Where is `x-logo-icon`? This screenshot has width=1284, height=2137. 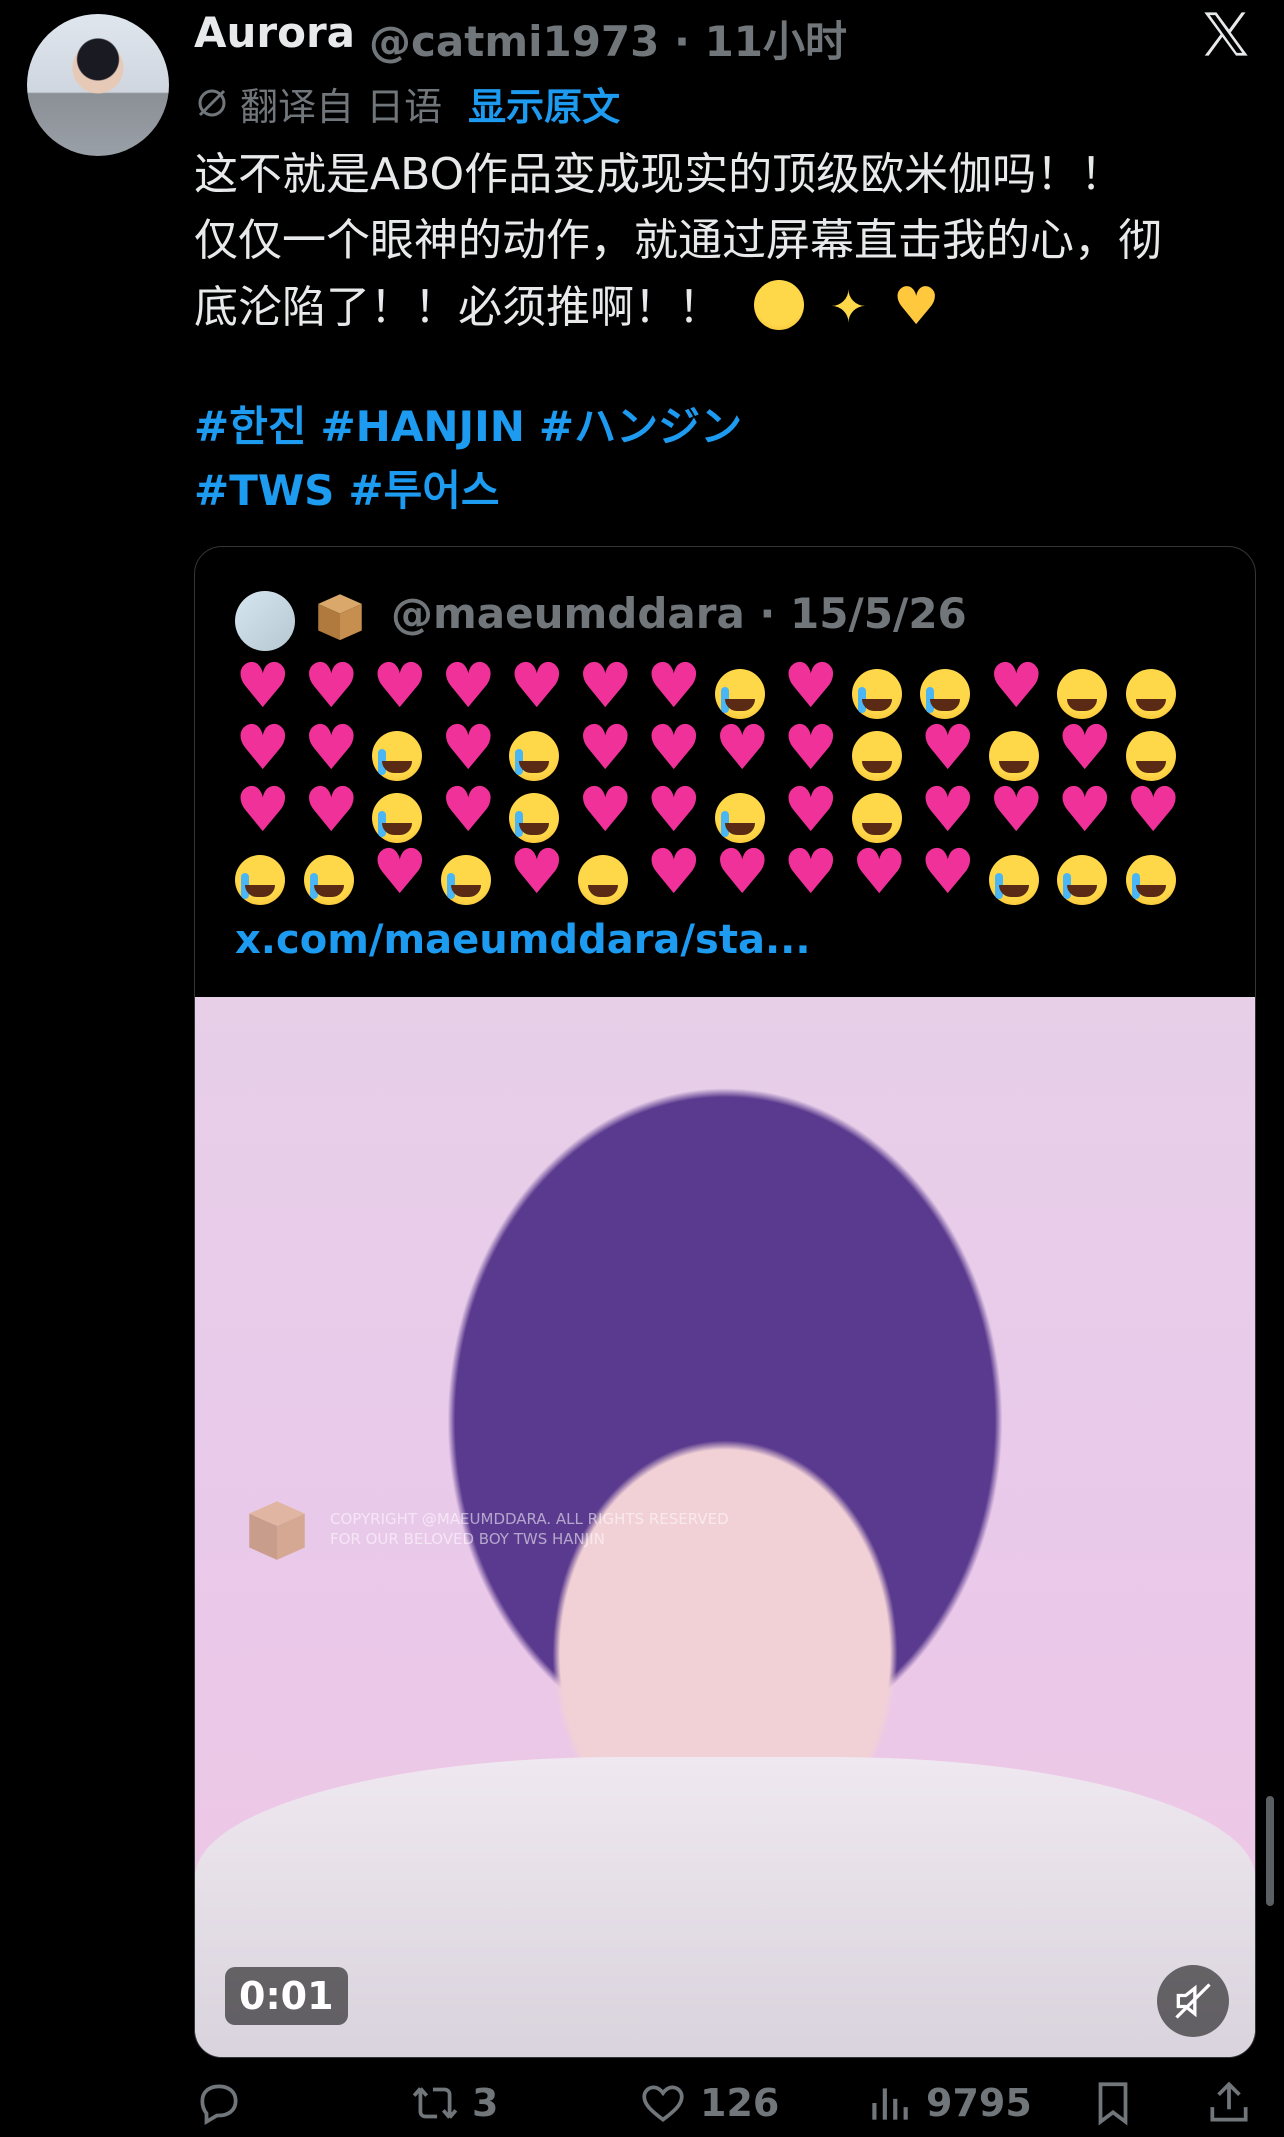 x-logo-icon is located at coordinates (1226, 34).